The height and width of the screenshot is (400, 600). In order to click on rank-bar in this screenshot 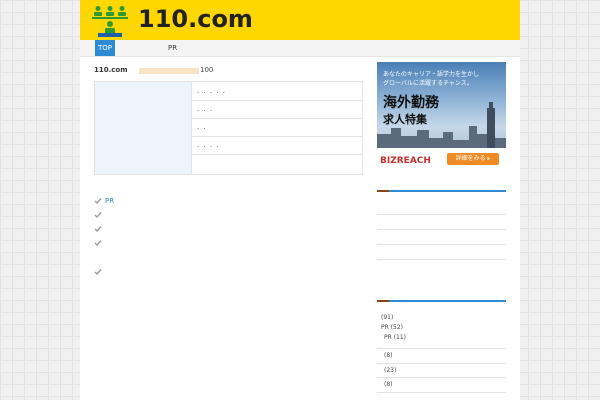, I will do `click(169, 71)`.